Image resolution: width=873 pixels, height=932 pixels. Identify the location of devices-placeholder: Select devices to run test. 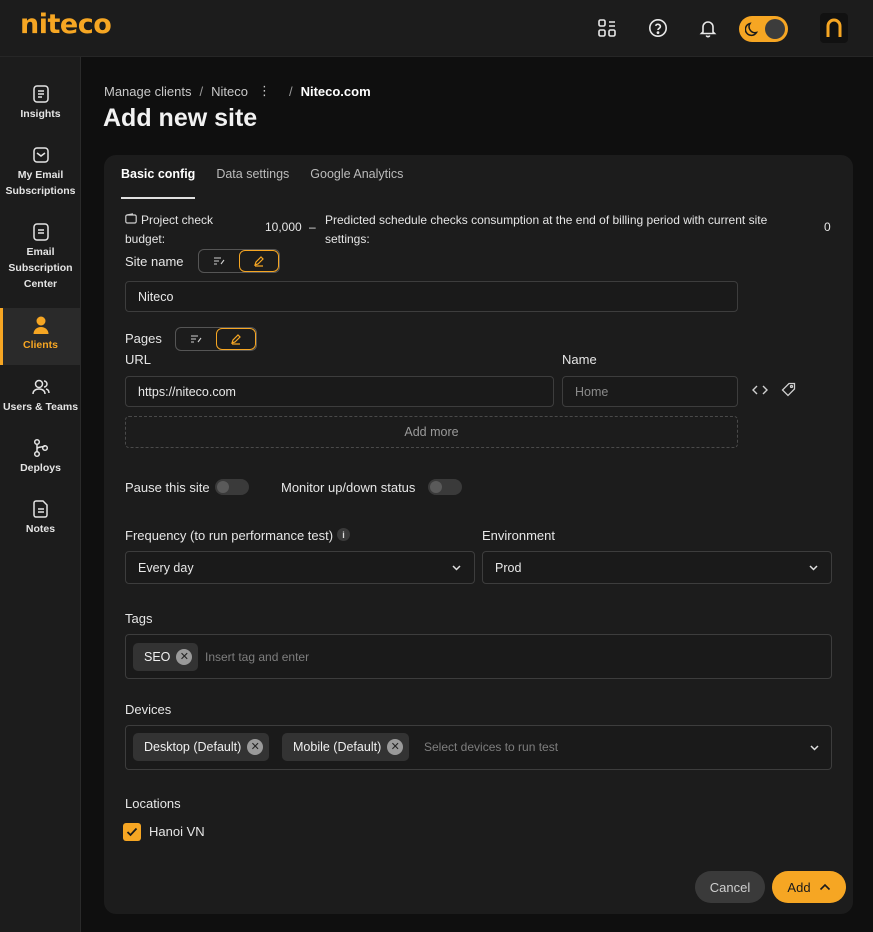
(491, 747).